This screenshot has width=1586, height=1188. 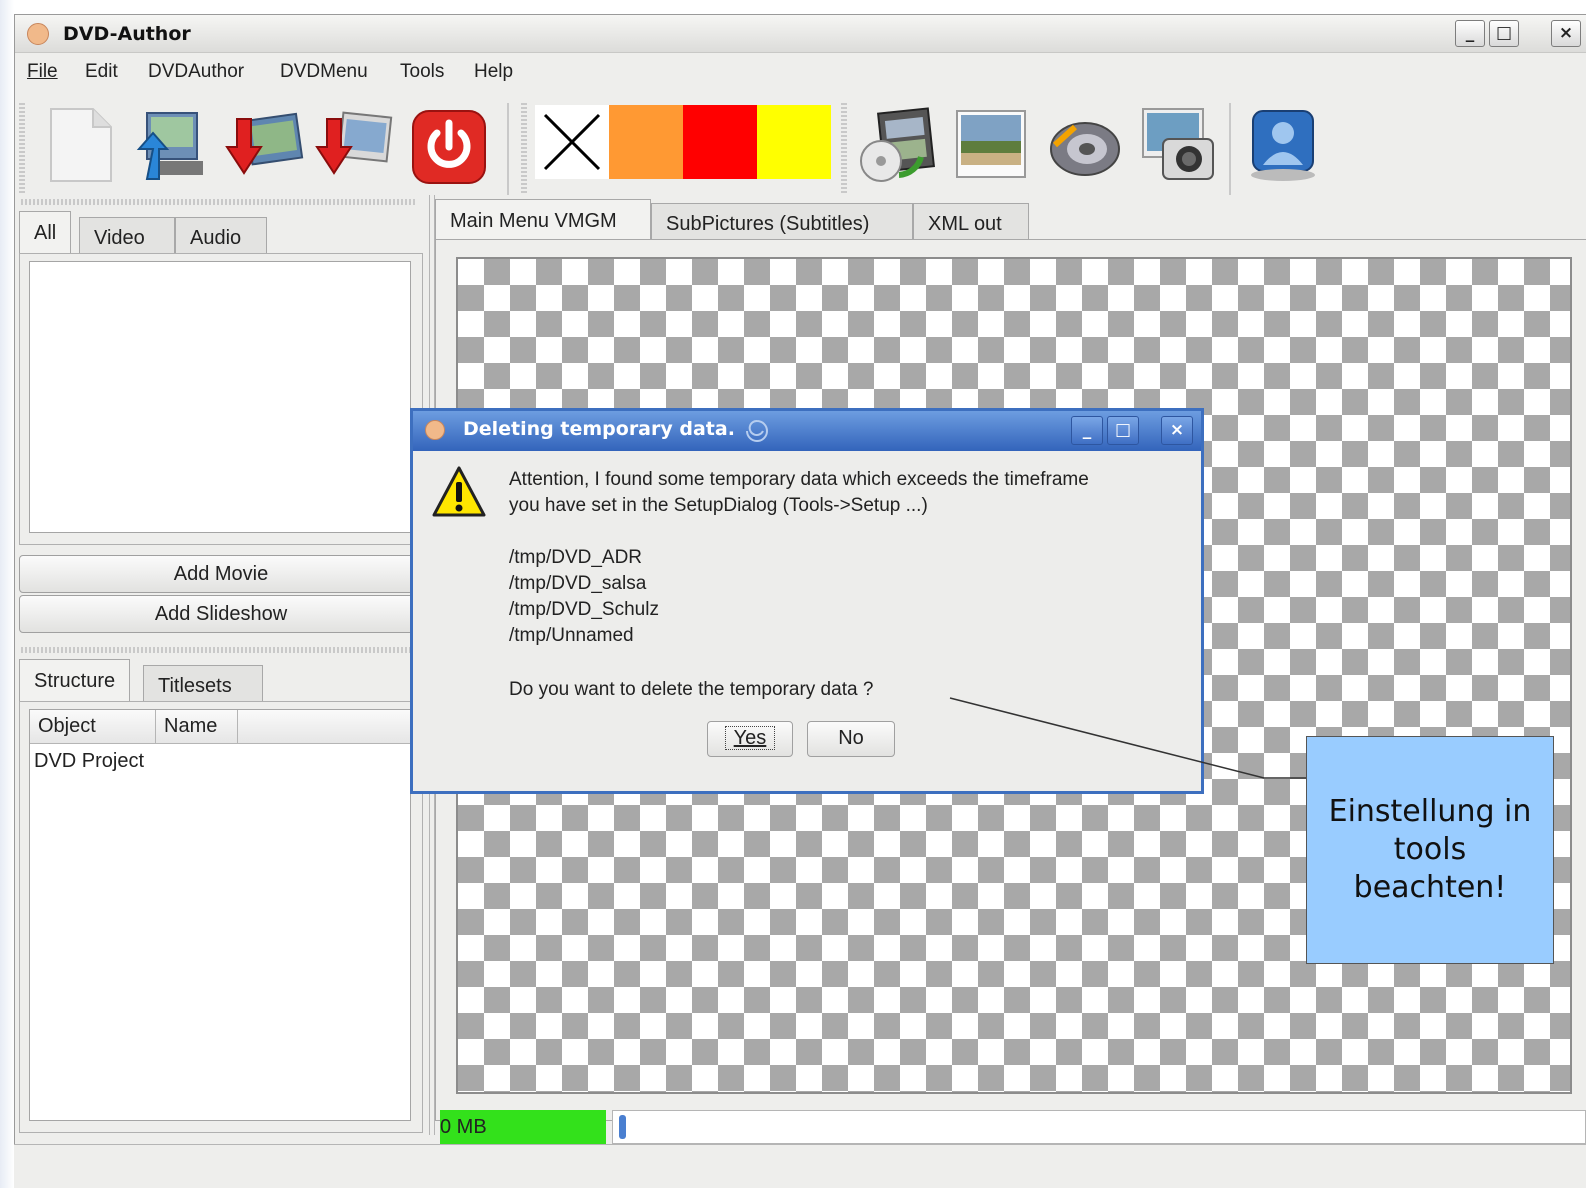 I want to click on annotation-note: Einstellung in tools beachten!, so click(x=1430, y=850).